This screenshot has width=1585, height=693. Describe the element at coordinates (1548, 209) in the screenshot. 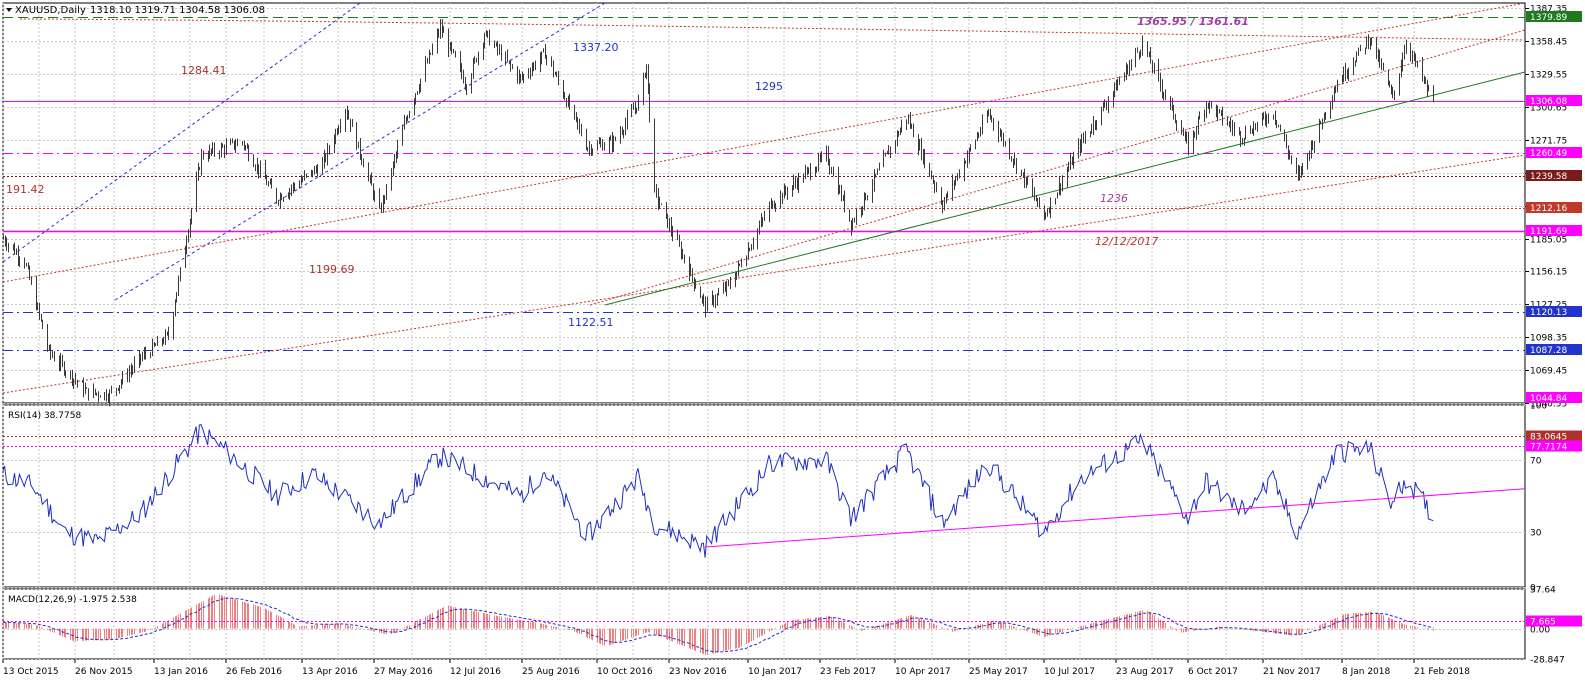

I see `price-level-tag-text: 1212.16` at that location.